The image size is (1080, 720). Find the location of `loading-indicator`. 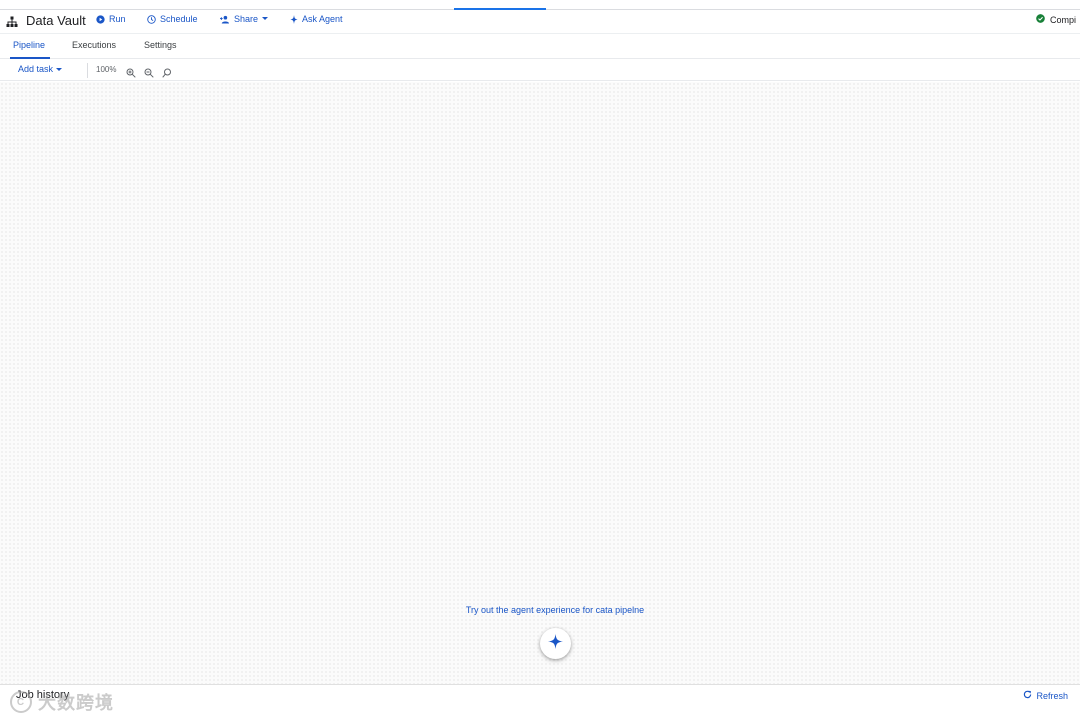

loading-indicator is located at coordinates (500, 9).